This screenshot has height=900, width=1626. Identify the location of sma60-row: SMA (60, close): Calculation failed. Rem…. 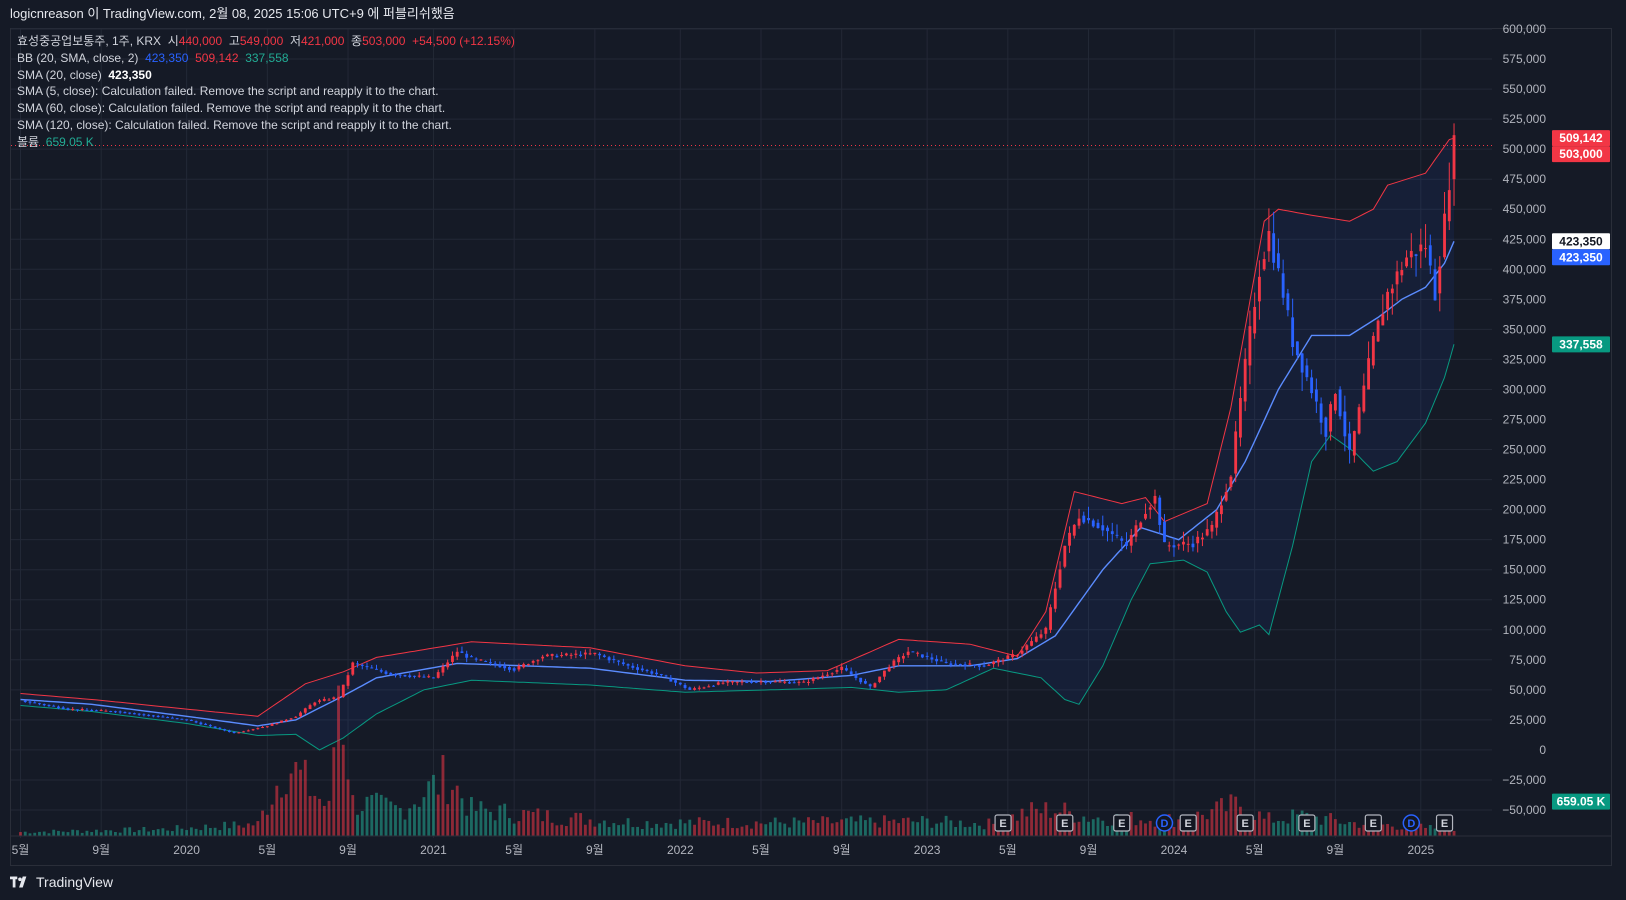
(266, 108).